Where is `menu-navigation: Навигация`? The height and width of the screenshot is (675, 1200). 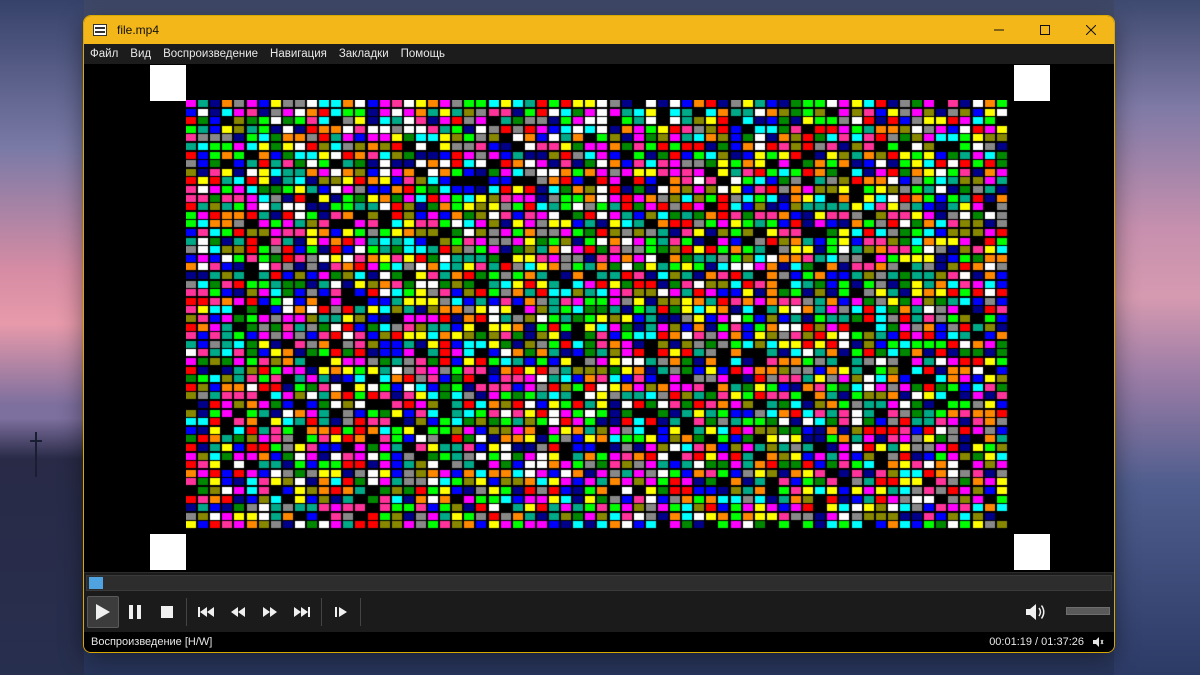
menu-navigation: Навигация is located at coordinates (298, 54).